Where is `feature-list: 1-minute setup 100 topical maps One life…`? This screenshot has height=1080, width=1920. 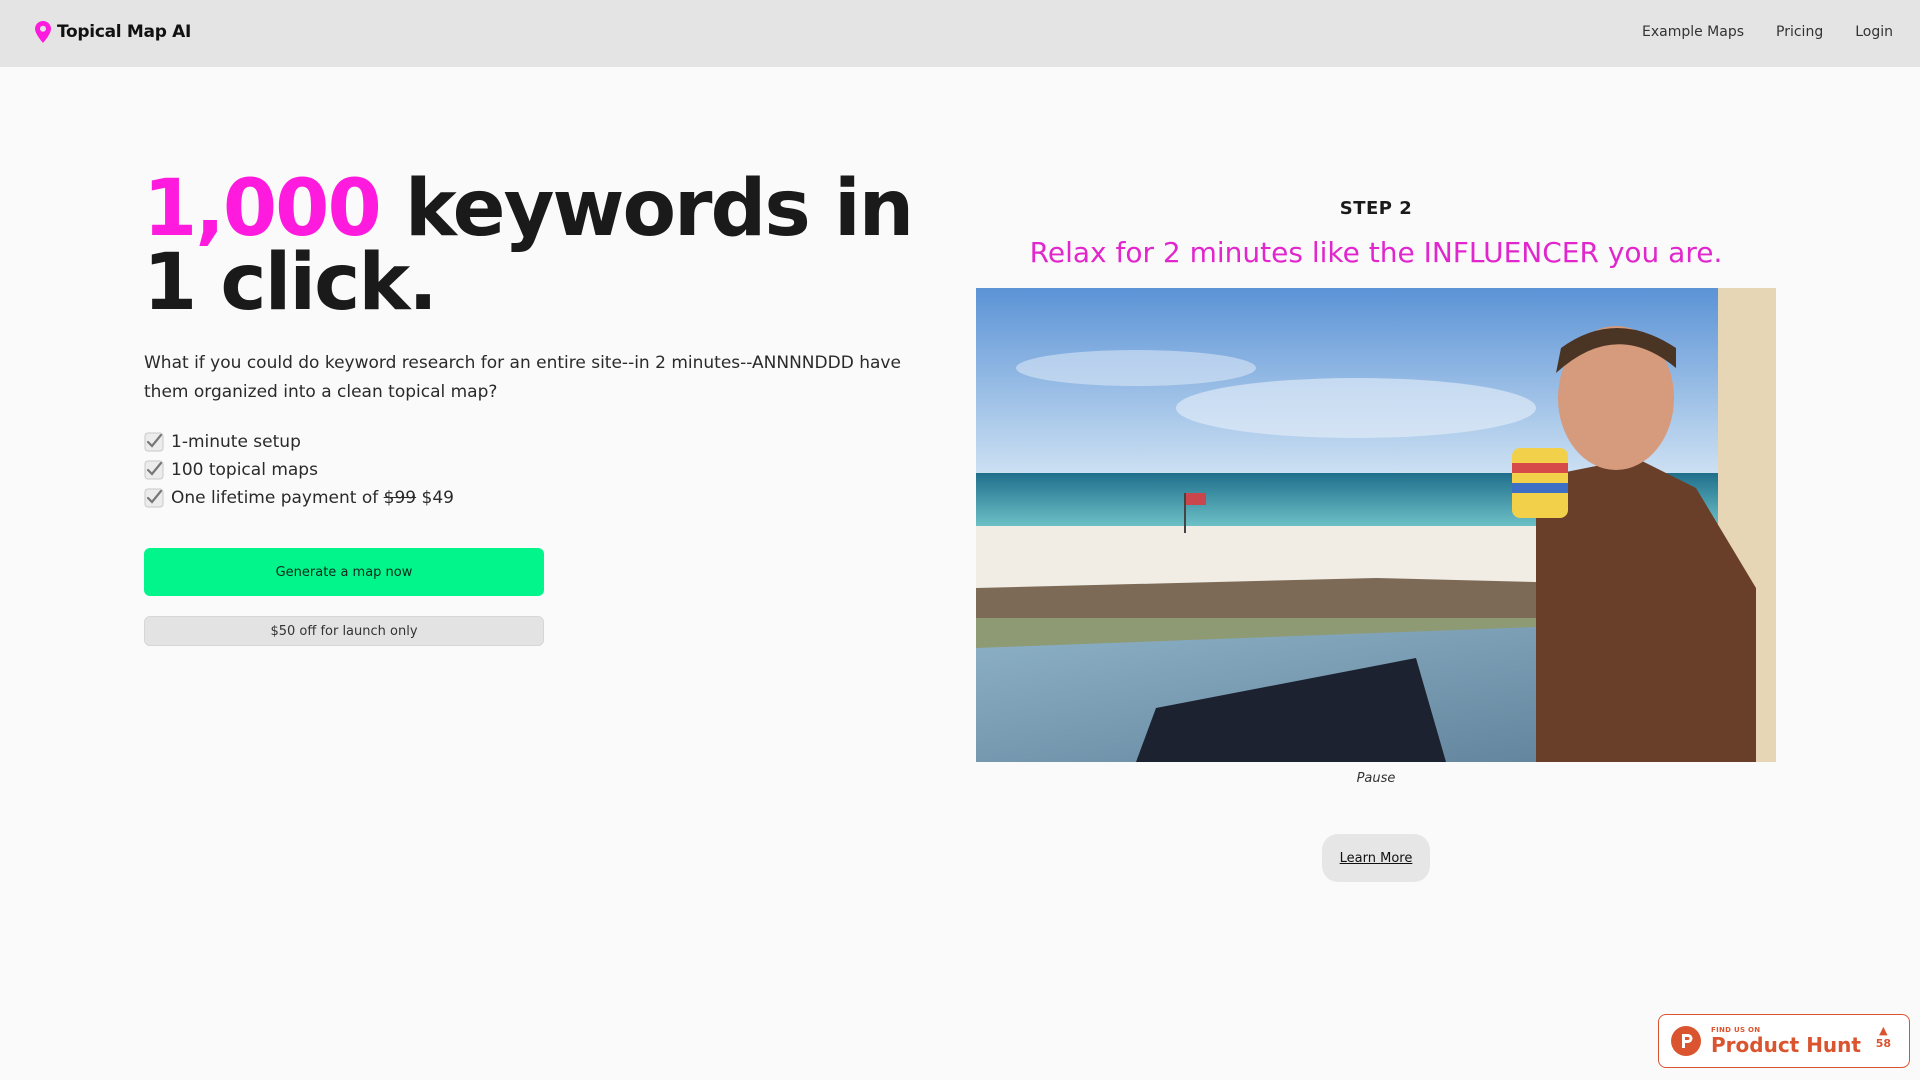 feature-list: 1-minute setup 100 topical maps One life… is located at coordinates (299, 470).